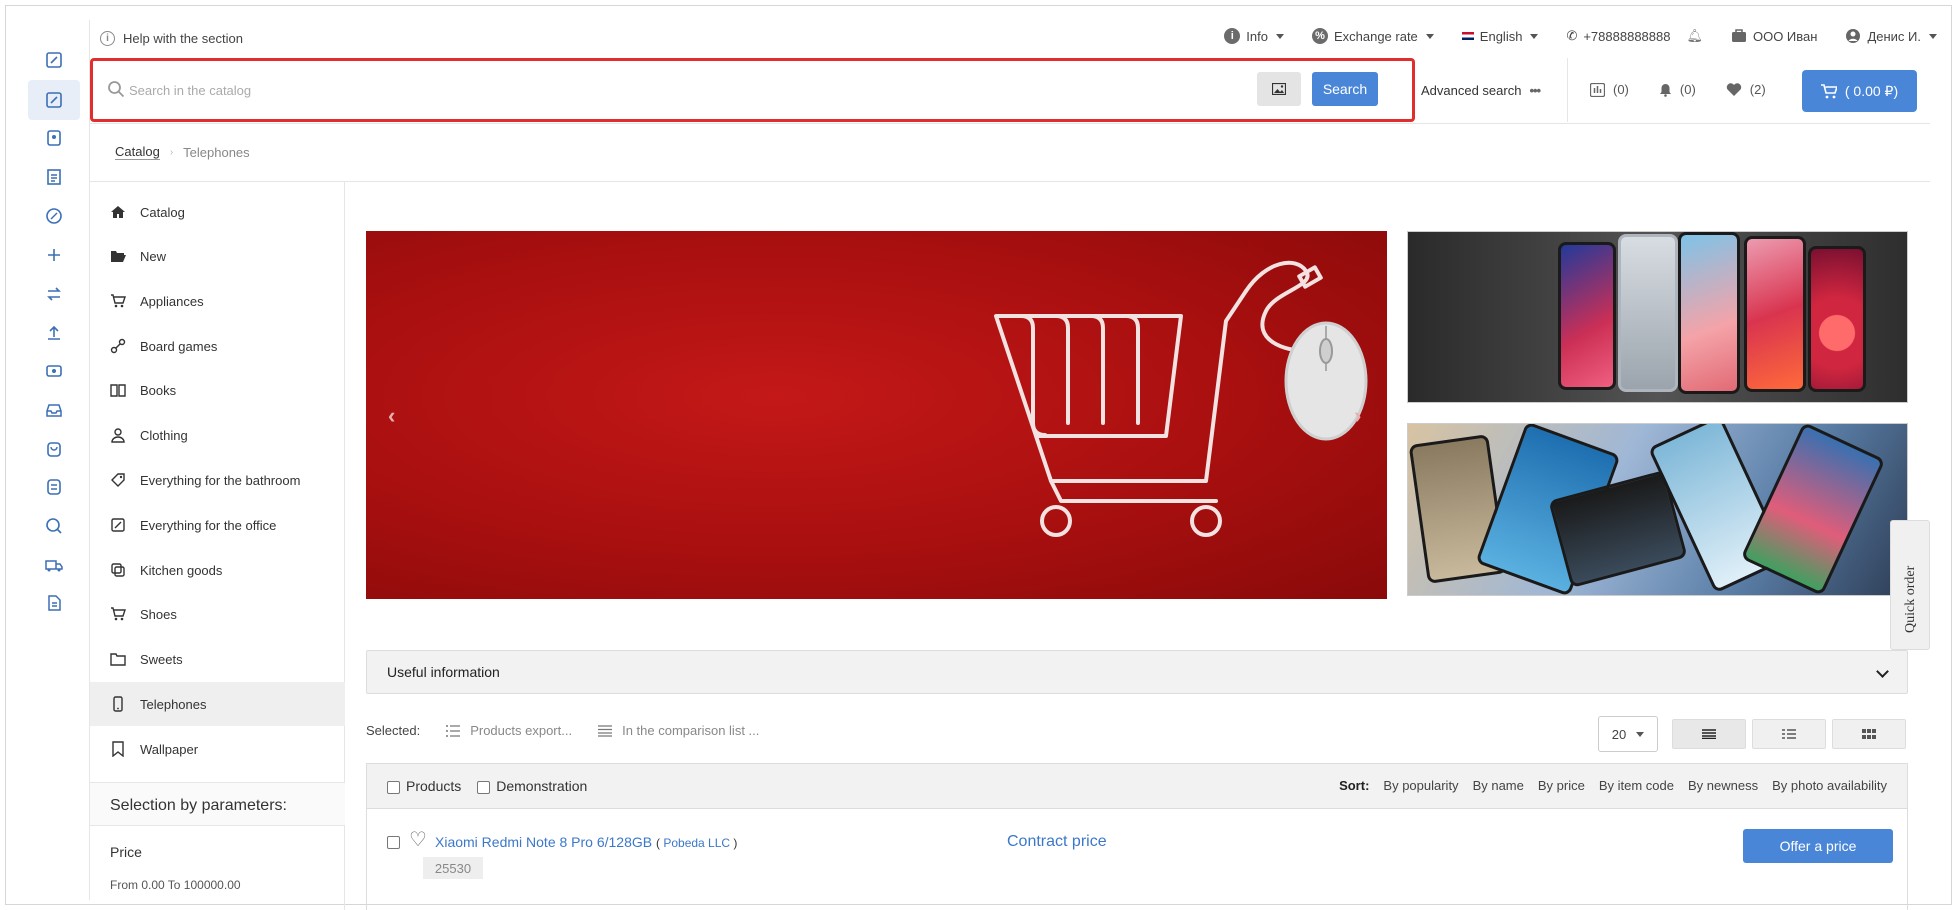 The width and height of the screenshot is (1957, 910). I want to click on rail-invoice-icon, so click(54, 487).